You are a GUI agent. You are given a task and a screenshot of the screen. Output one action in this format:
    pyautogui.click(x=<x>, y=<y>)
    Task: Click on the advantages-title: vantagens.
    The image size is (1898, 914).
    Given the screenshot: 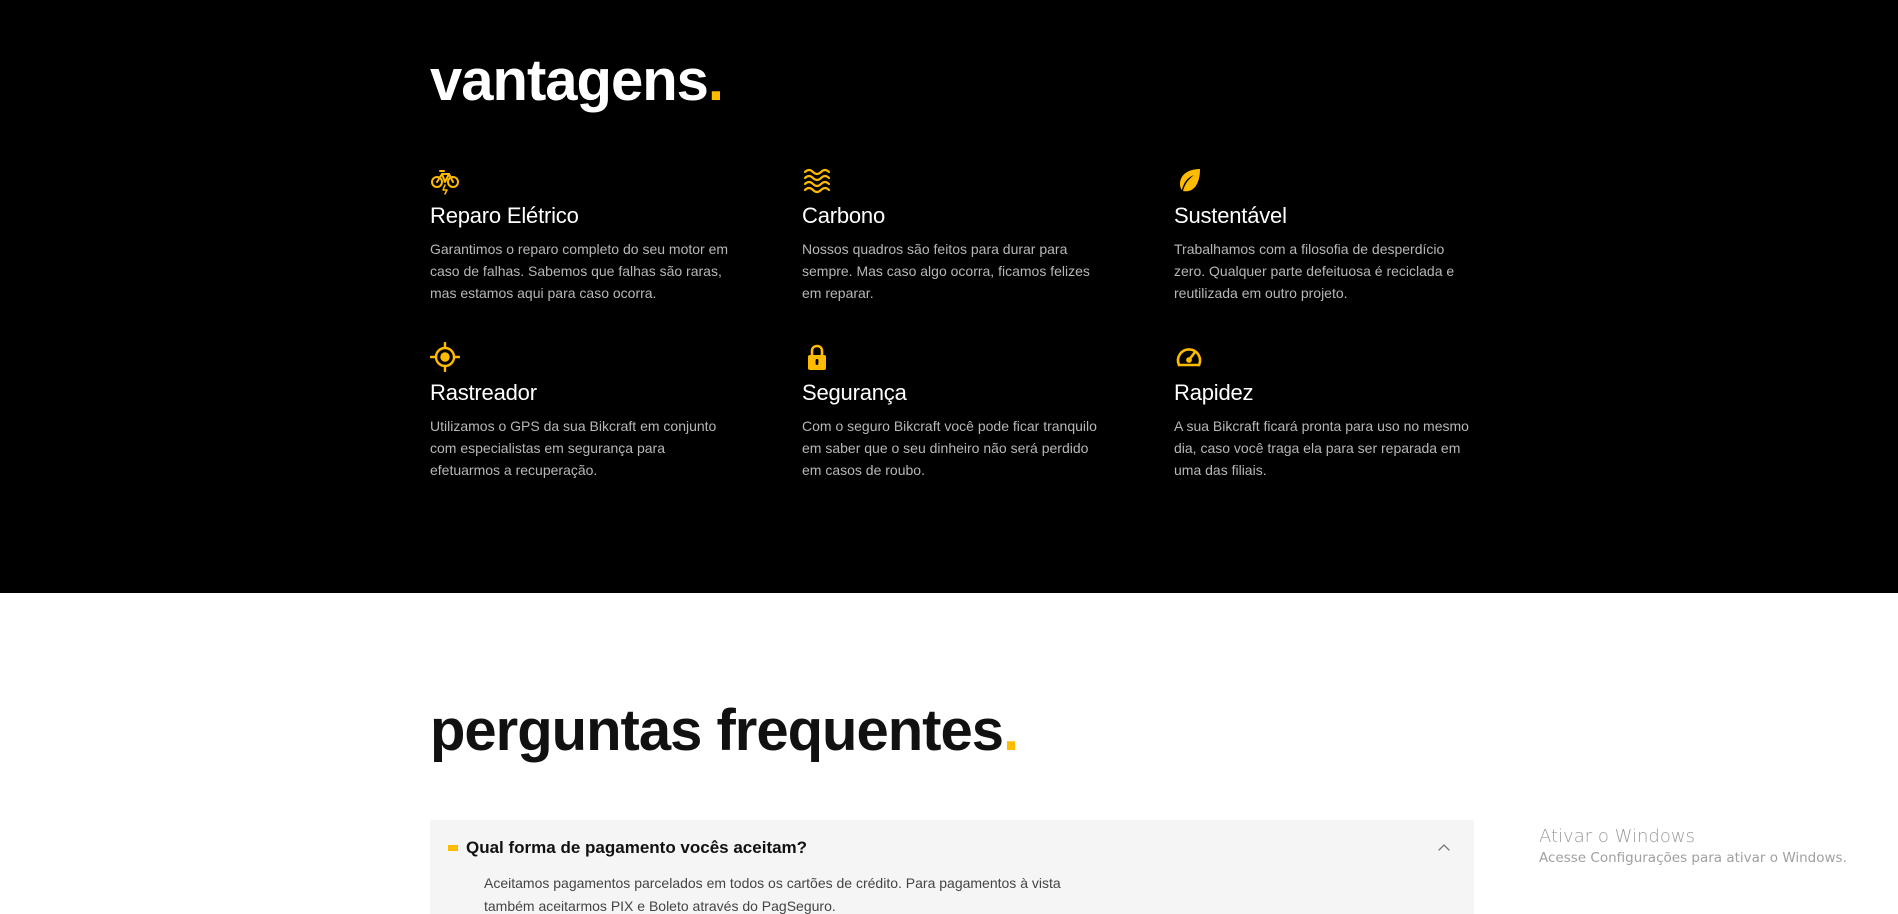 What is the action you would take?
    pyautogui.click(x=577, y=80)
    